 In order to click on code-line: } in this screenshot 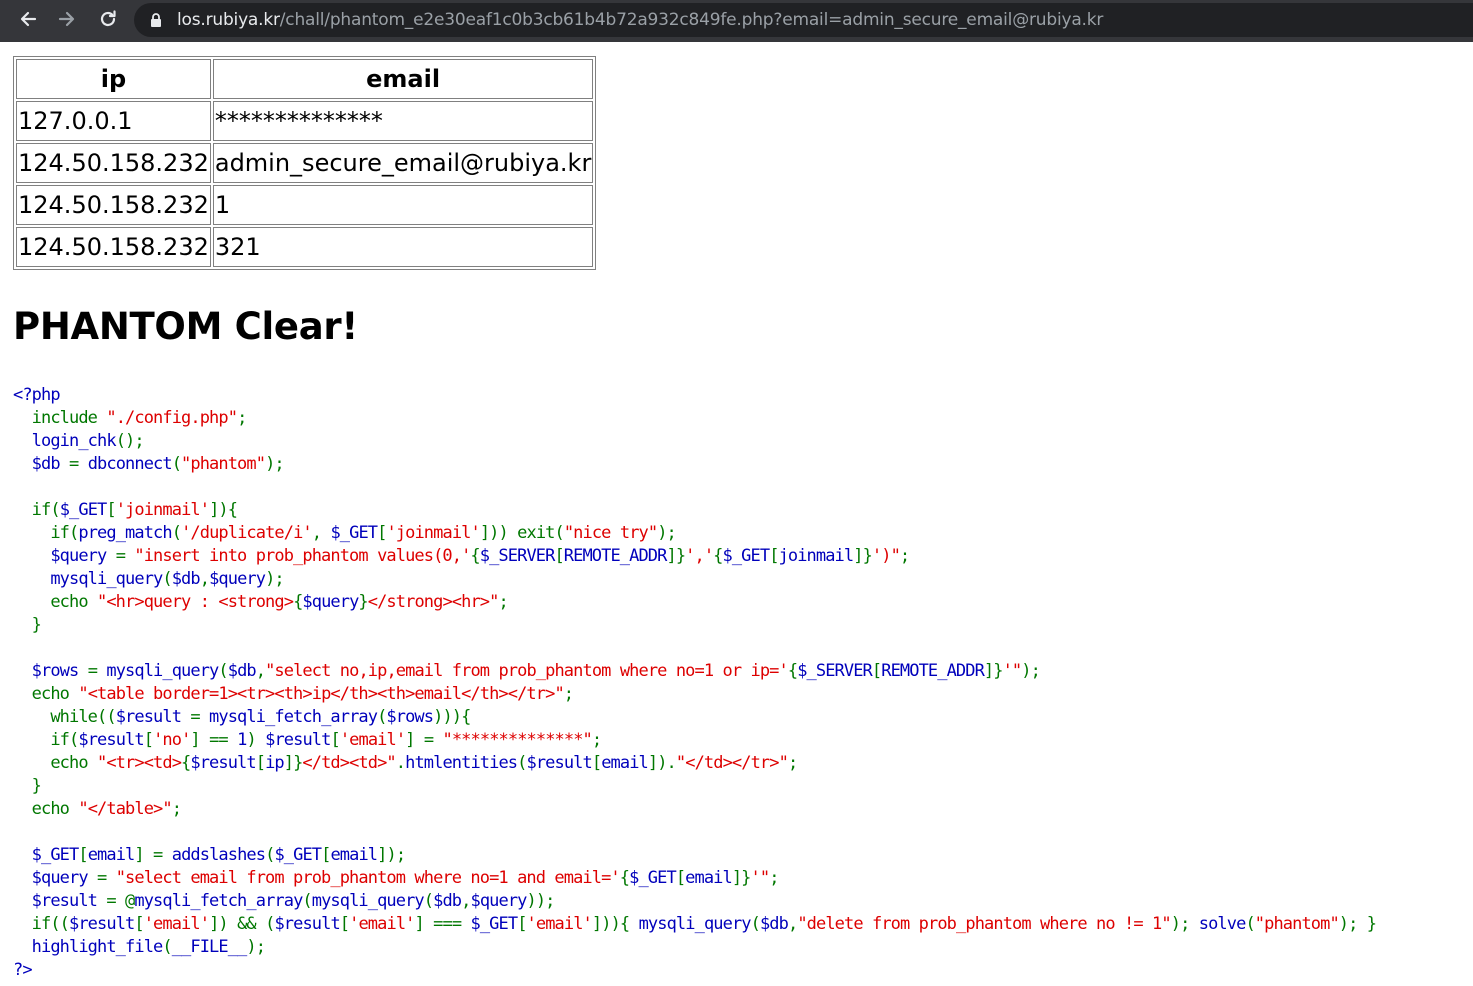, I will do `click(27, 786)`.